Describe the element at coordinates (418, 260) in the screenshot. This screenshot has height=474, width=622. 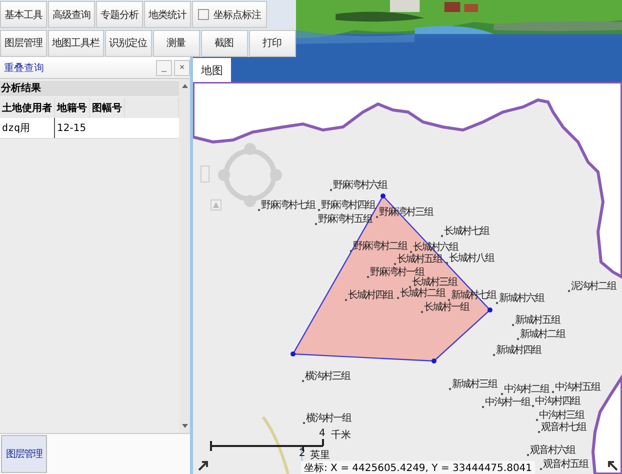
I see `place-label: 长城村五组` at that location.